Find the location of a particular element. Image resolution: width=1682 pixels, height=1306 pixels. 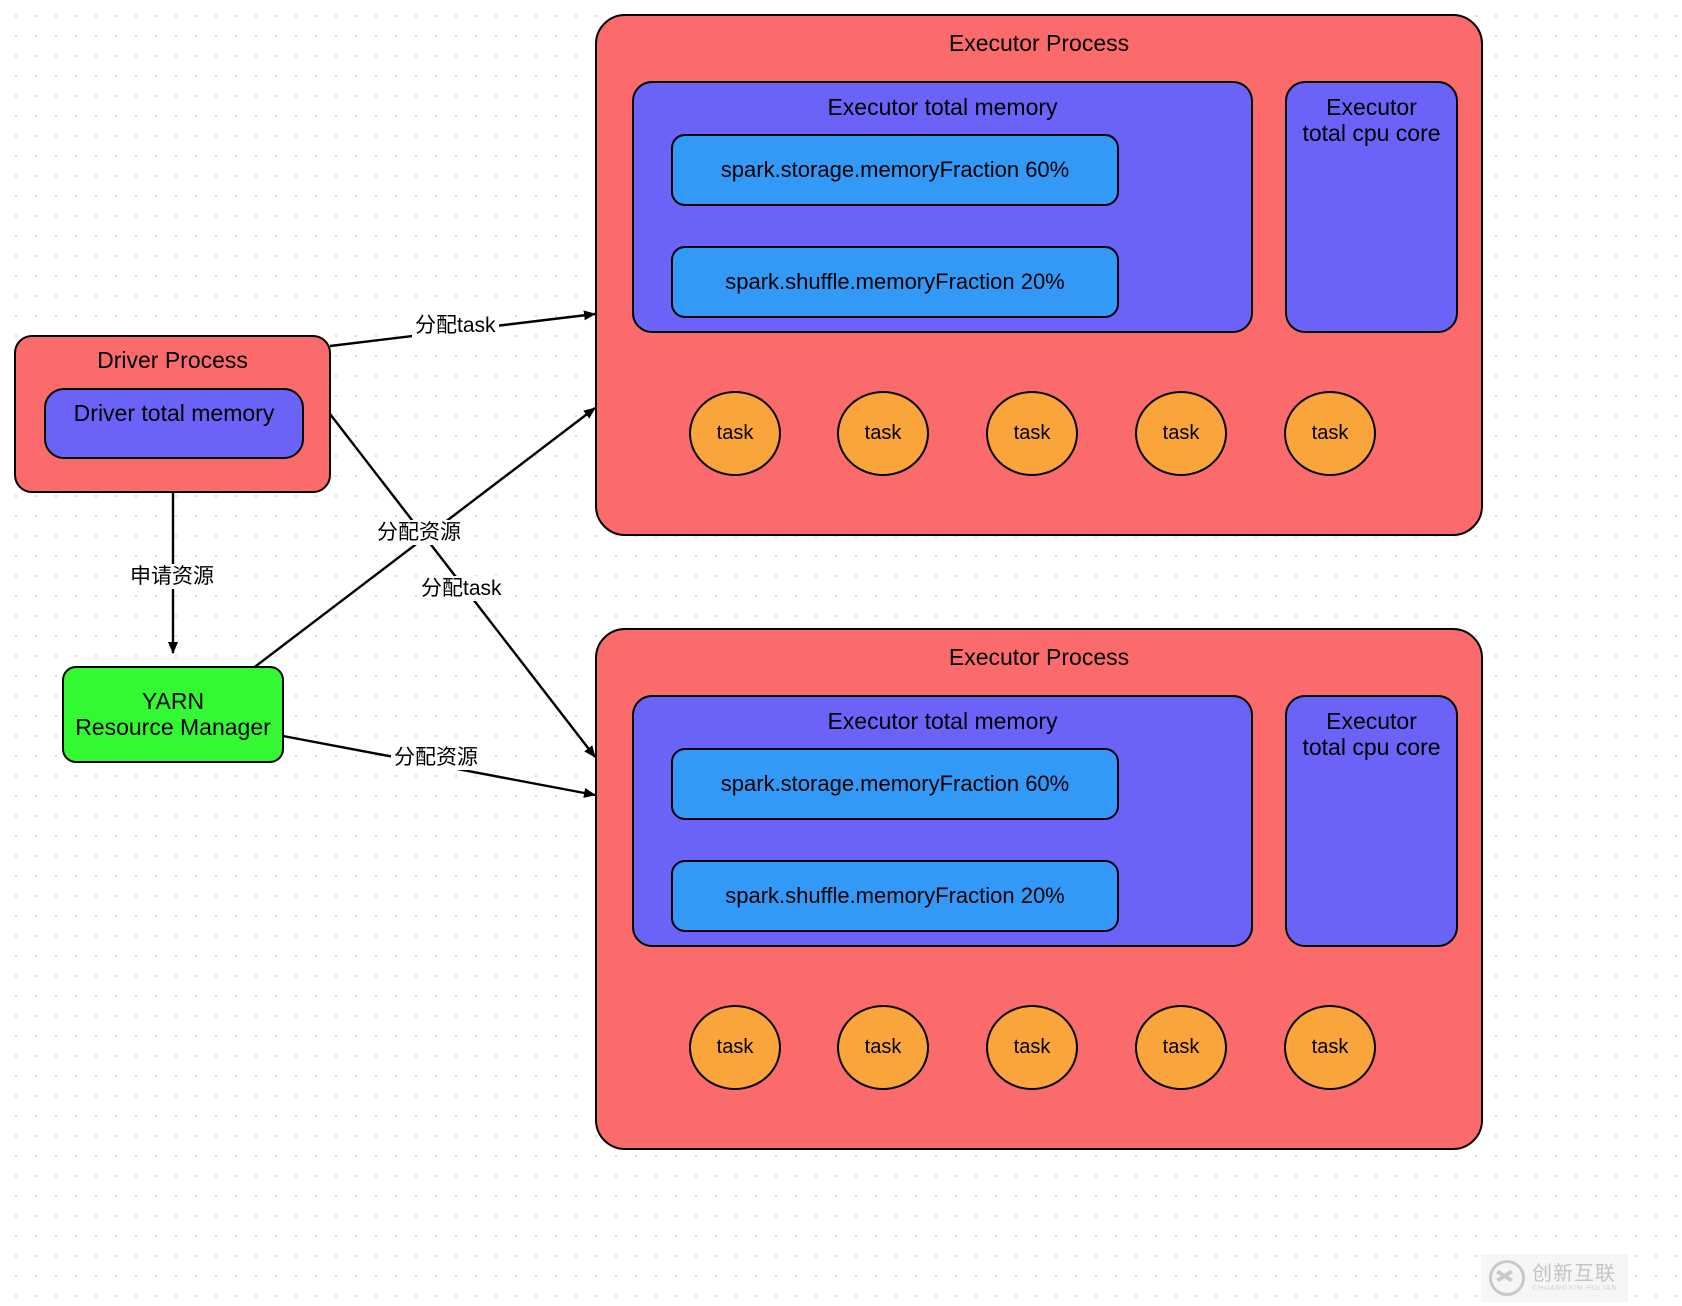

executor-1-task-5: task is located at coordinates (1330, 433).